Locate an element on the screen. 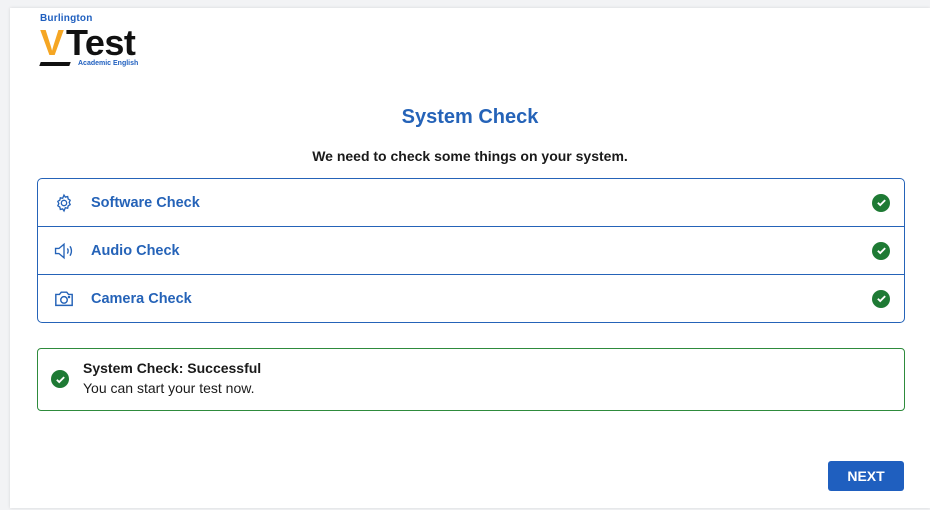 The height and width of the screenshot is (510, 930). audio-check-row: Audio Check is located at coordinates (471, 251).